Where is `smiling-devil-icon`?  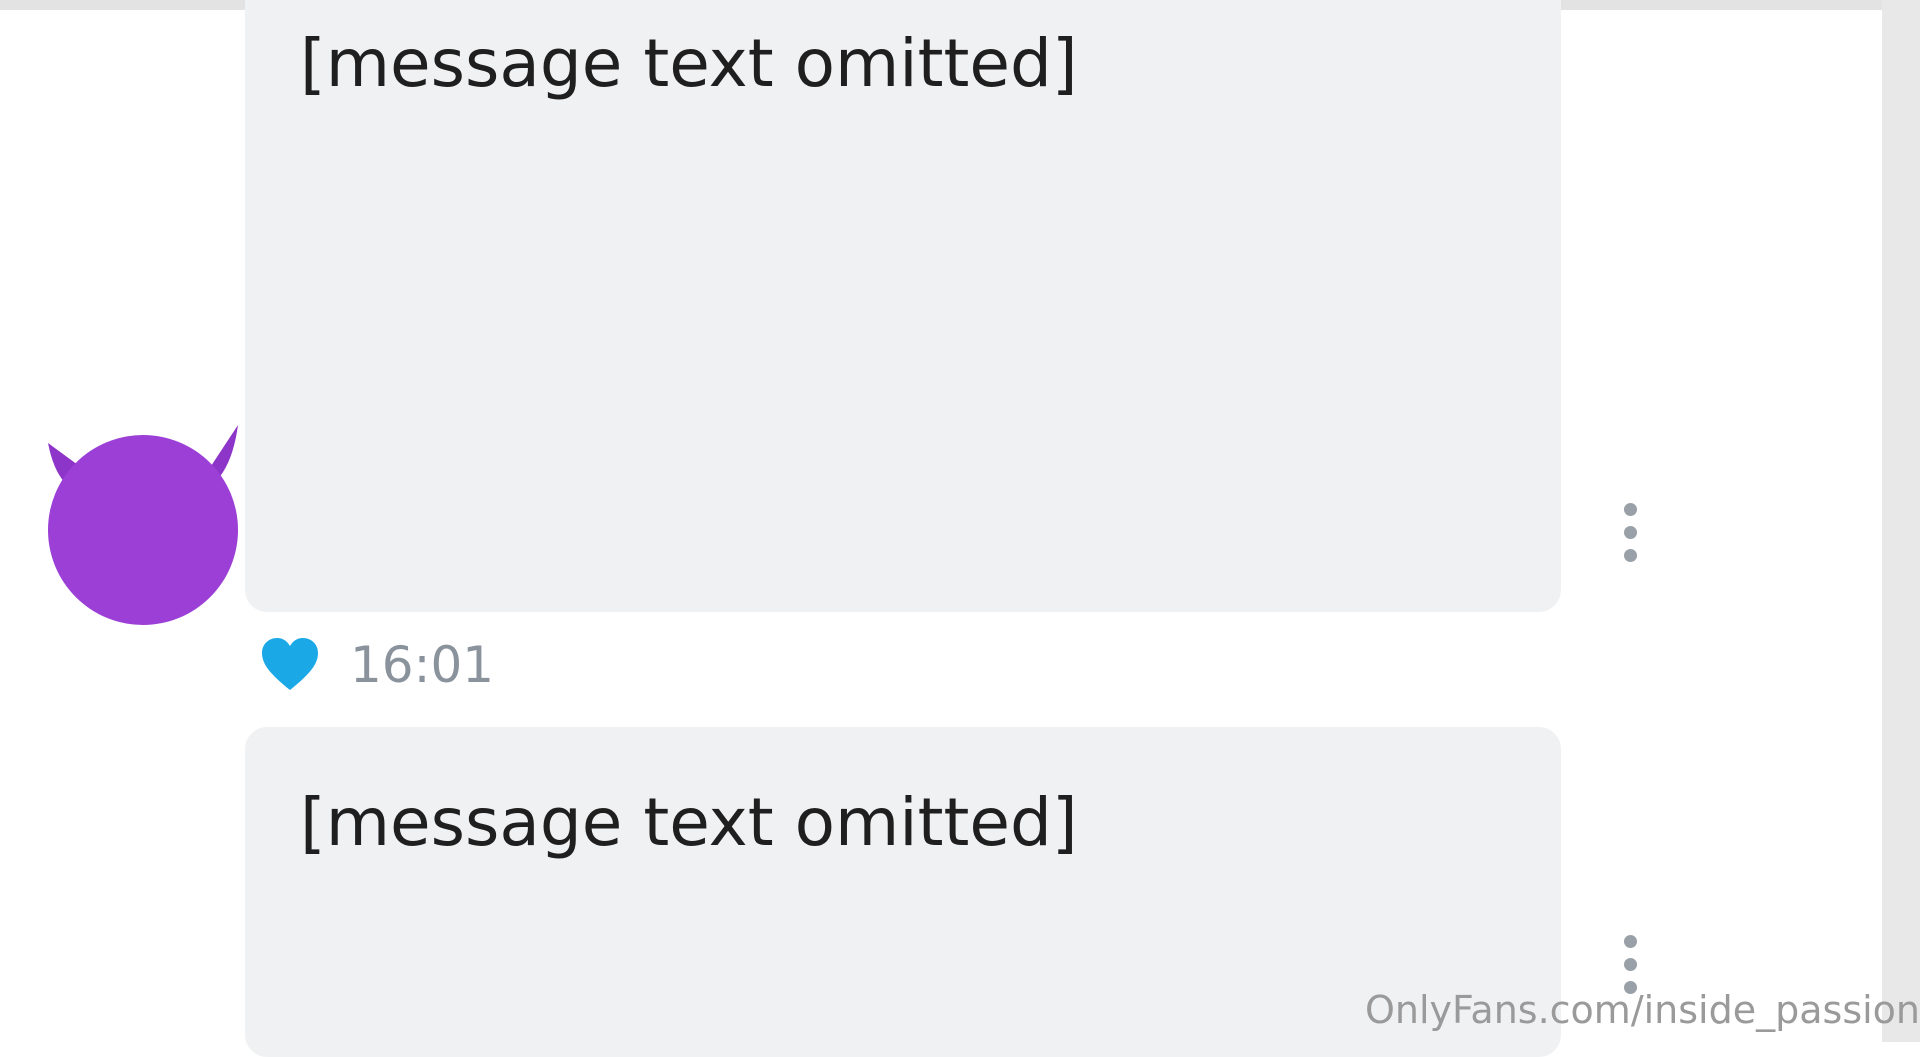 smiling-devil-icon is located at coordinates (143, 525).